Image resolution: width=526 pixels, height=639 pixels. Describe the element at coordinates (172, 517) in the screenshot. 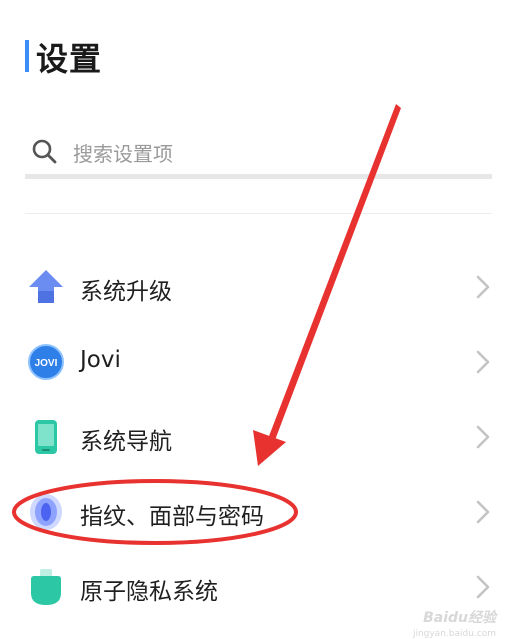

I see `settings-item-label: 指纹、面部与密码` at that location.